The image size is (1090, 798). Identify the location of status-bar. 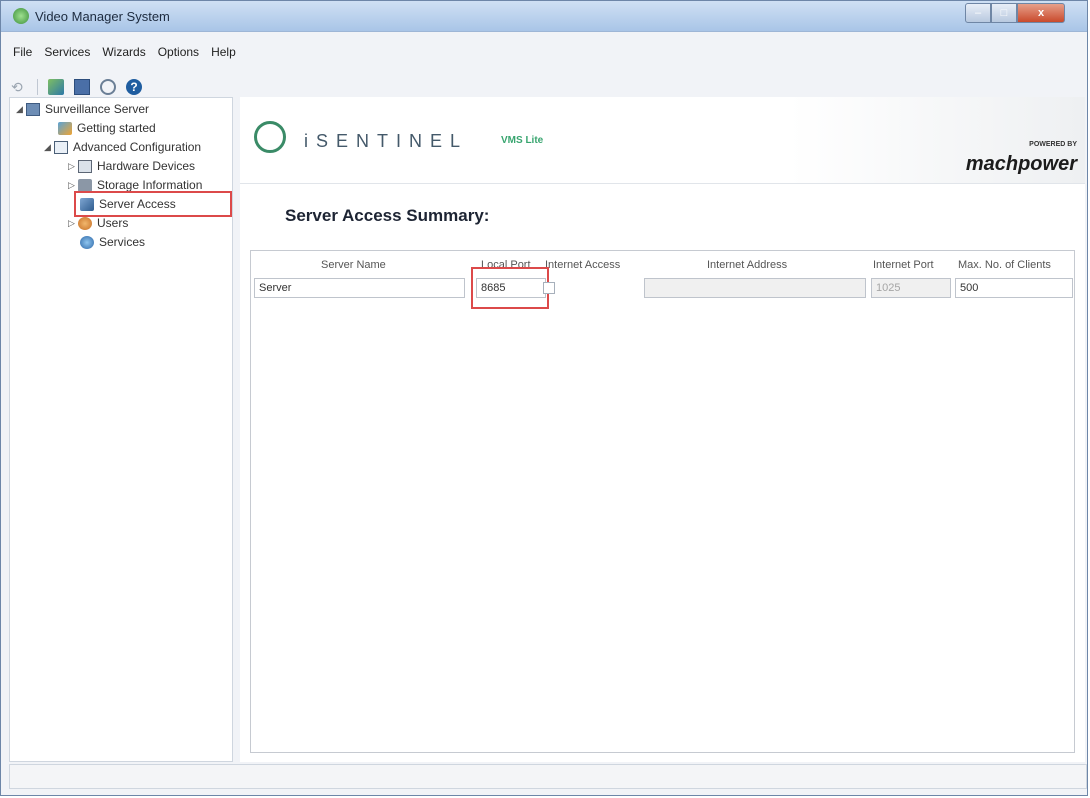
(548, 776).